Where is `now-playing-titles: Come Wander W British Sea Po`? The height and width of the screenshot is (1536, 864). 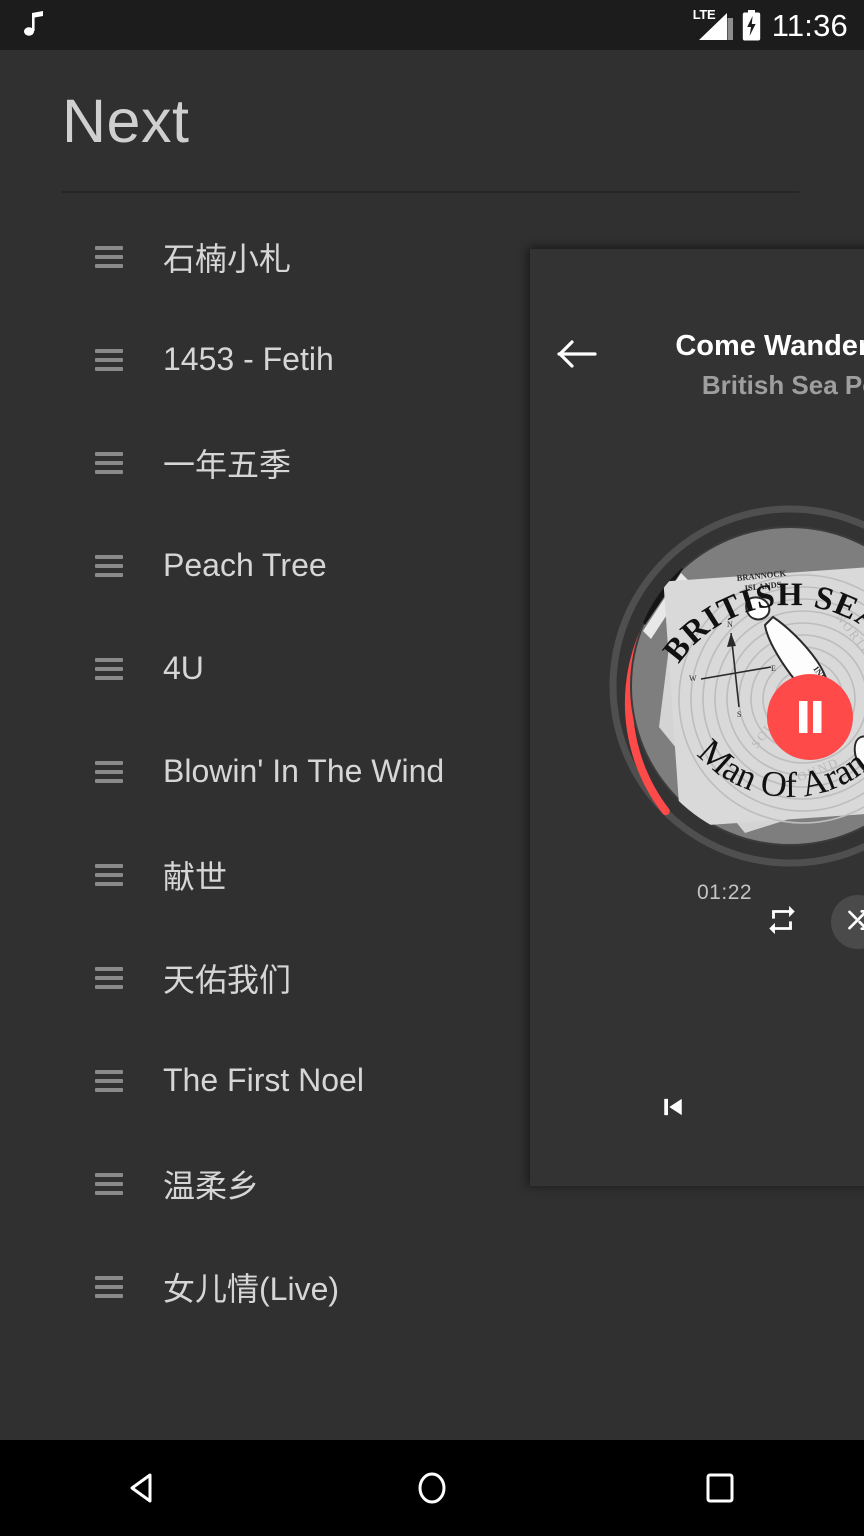 now-playing-titles: Come Wander W British Sea Po is located at coordinates (747, 365).